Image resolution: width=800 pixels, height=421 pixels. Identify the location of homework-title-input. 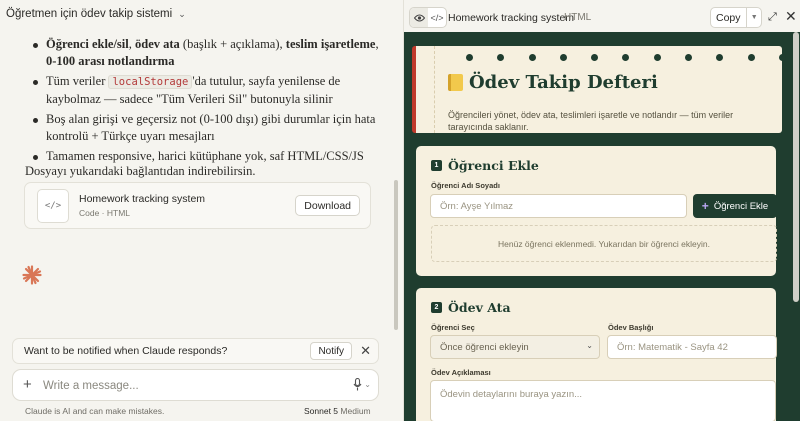
(692, 347).